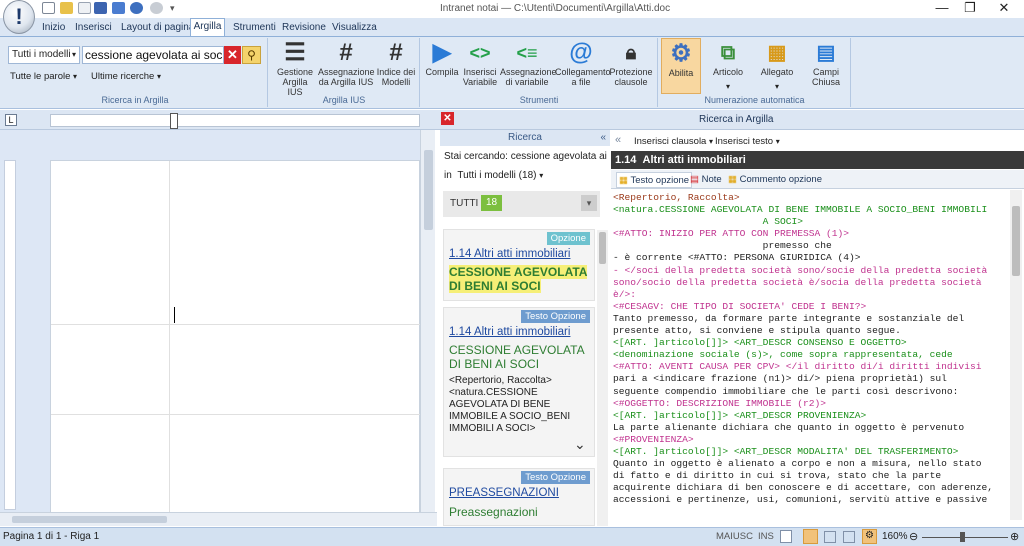 The height and width of the screenshot is (546, 1024). What do you see at coordinates (442, 66) in the screenshot?
I see `compila-button: ▶ Compila` at bounding box center [442, 66].